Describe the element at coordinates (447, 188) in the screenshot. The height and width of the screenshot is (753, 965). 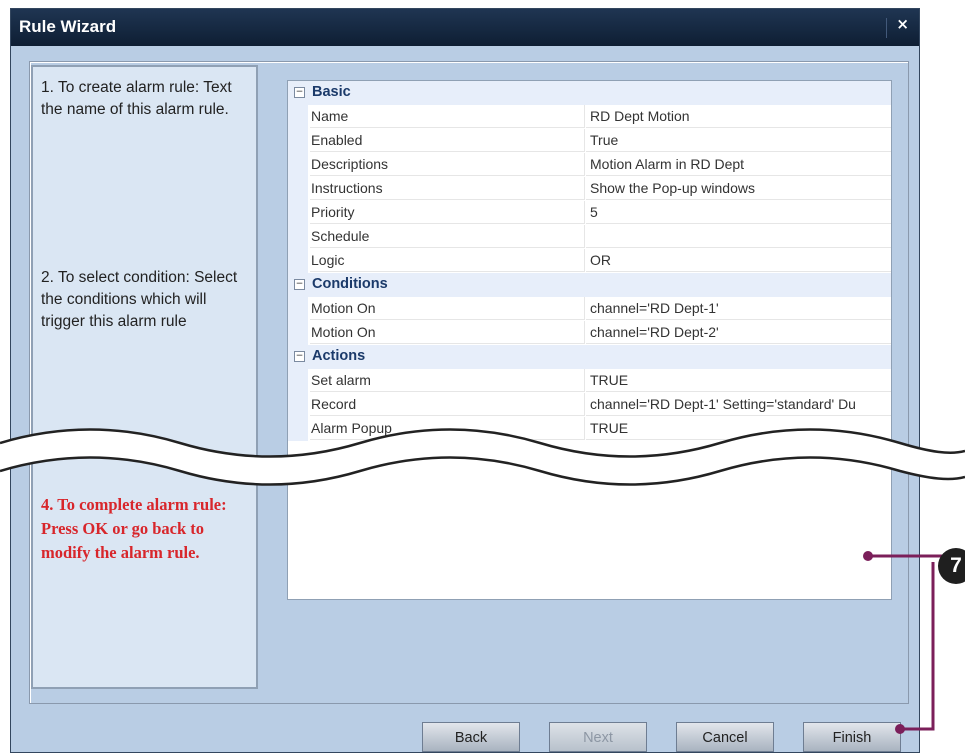
I see `property-name: Instructions` at that location.